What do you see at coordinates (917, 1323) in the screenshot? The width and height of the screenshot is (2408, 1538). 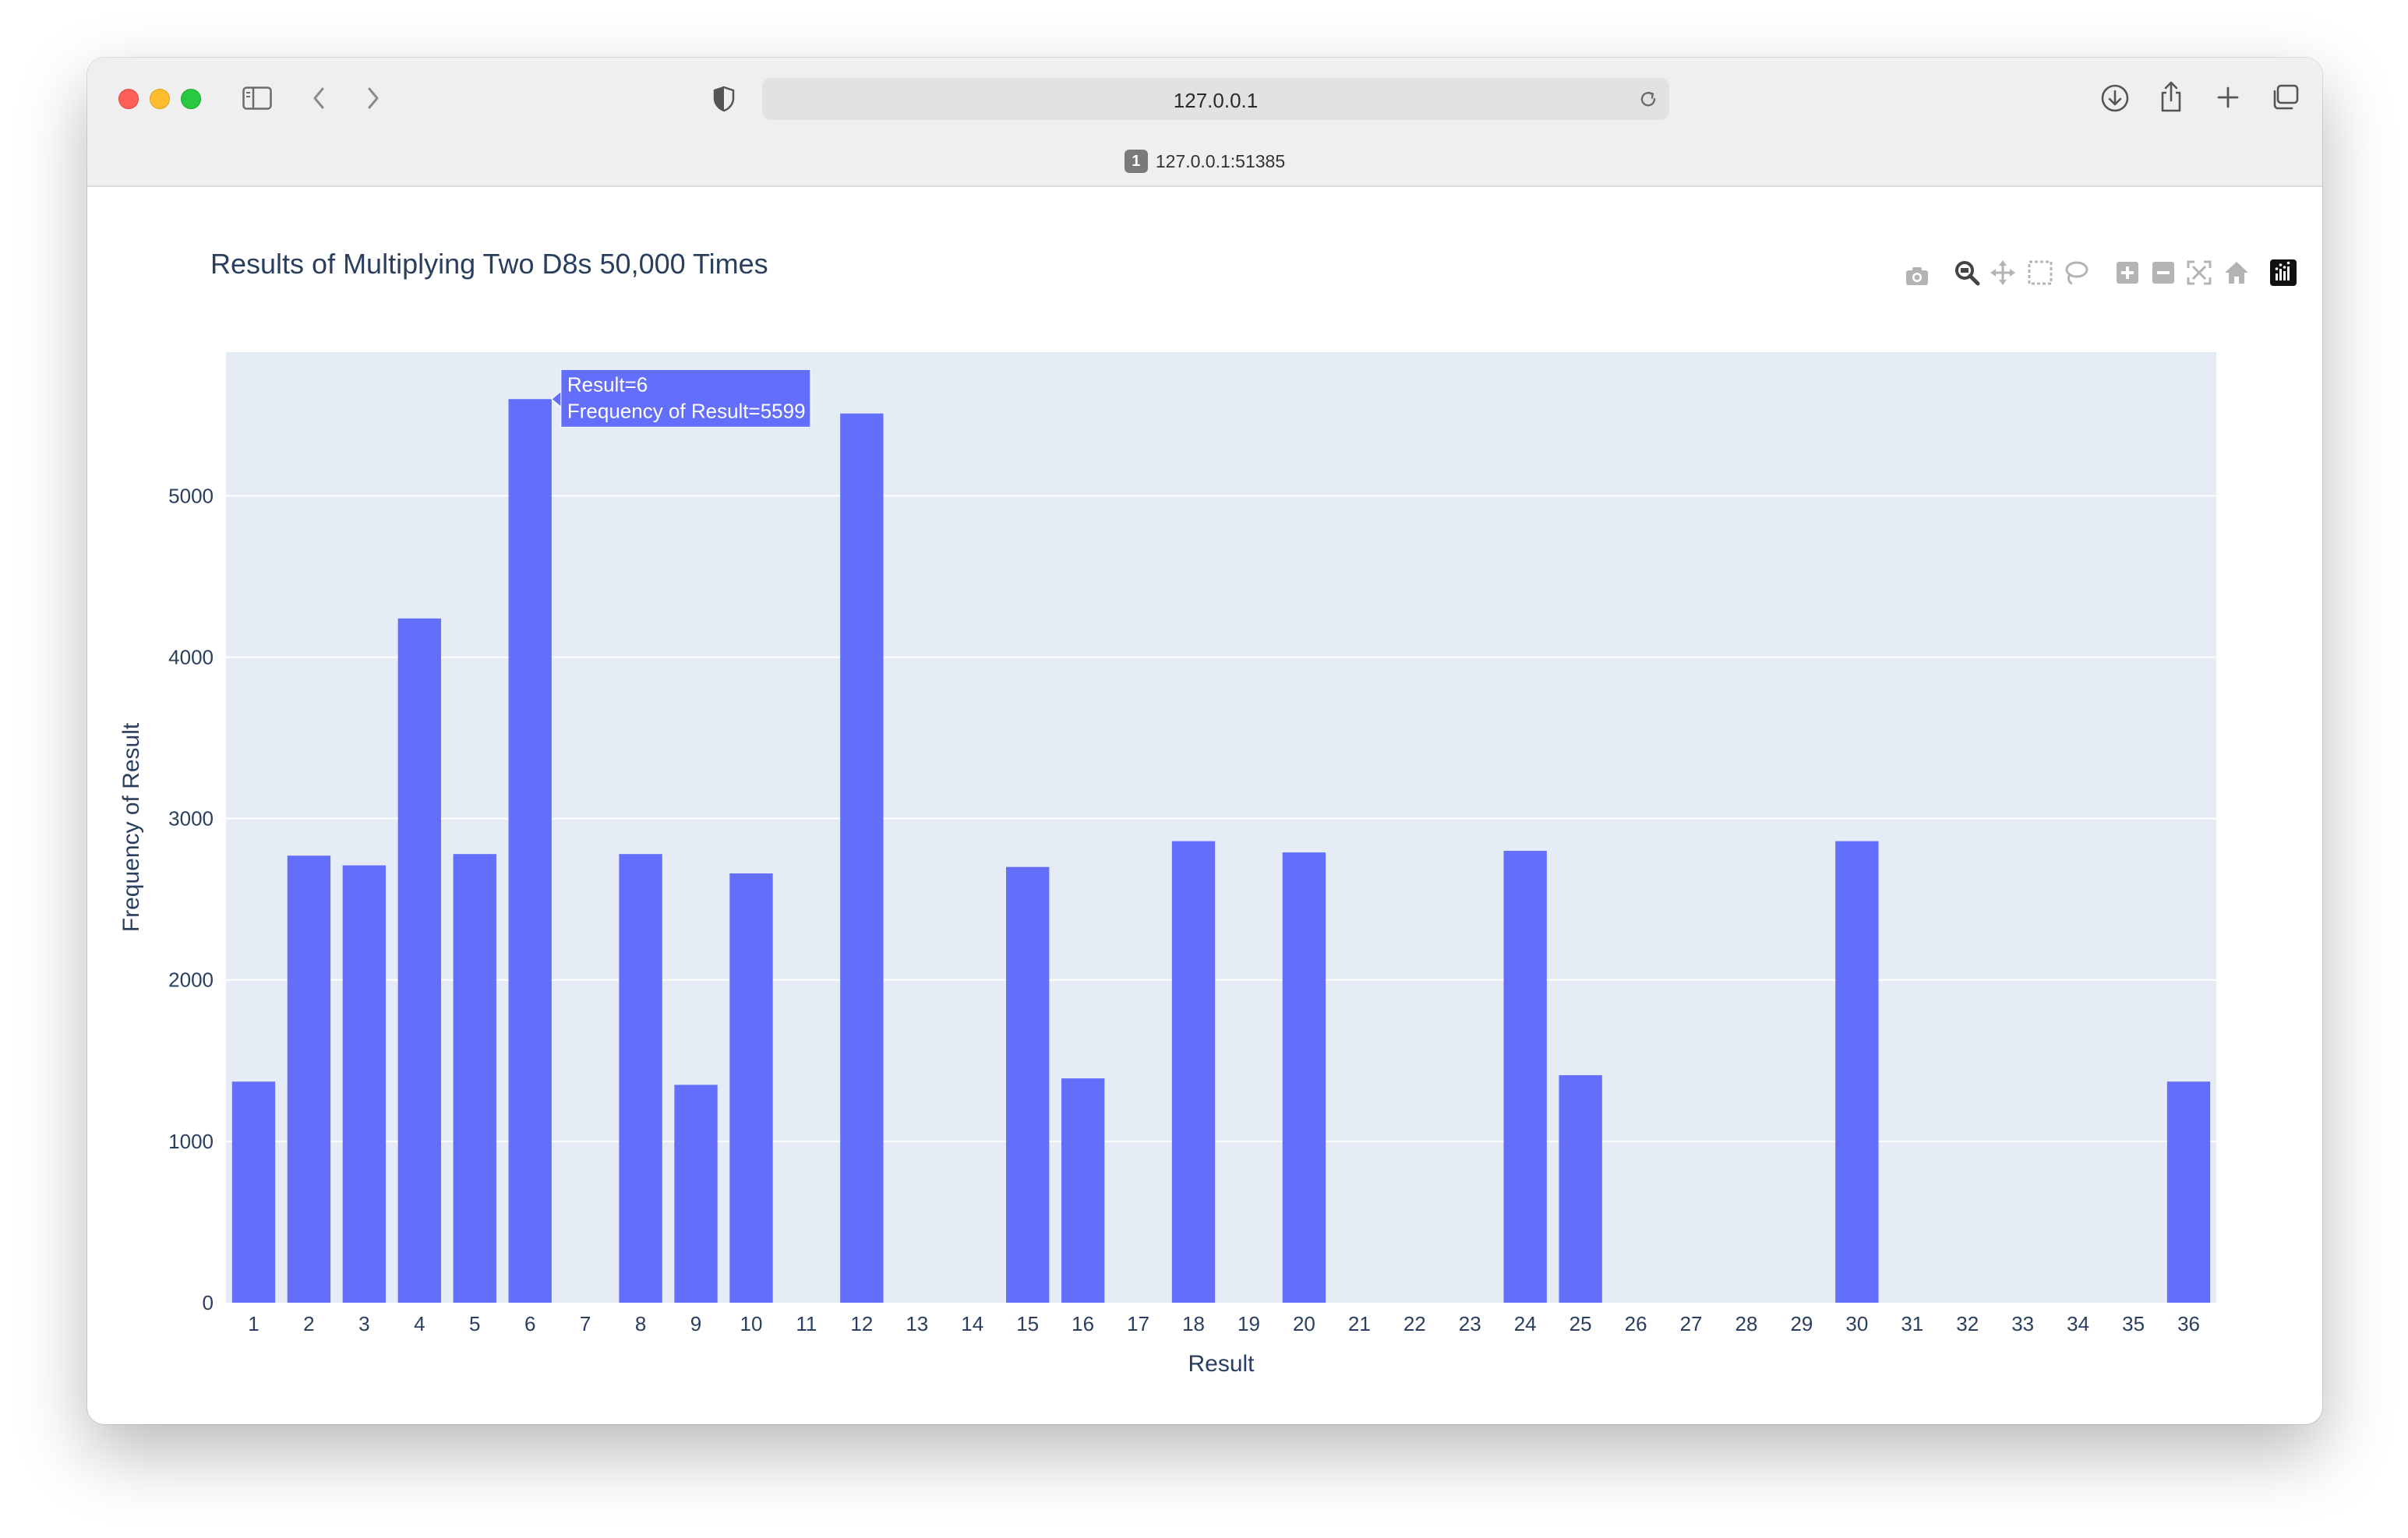 I see `x-tick-label: 13` at bounding box center [917, 1323].